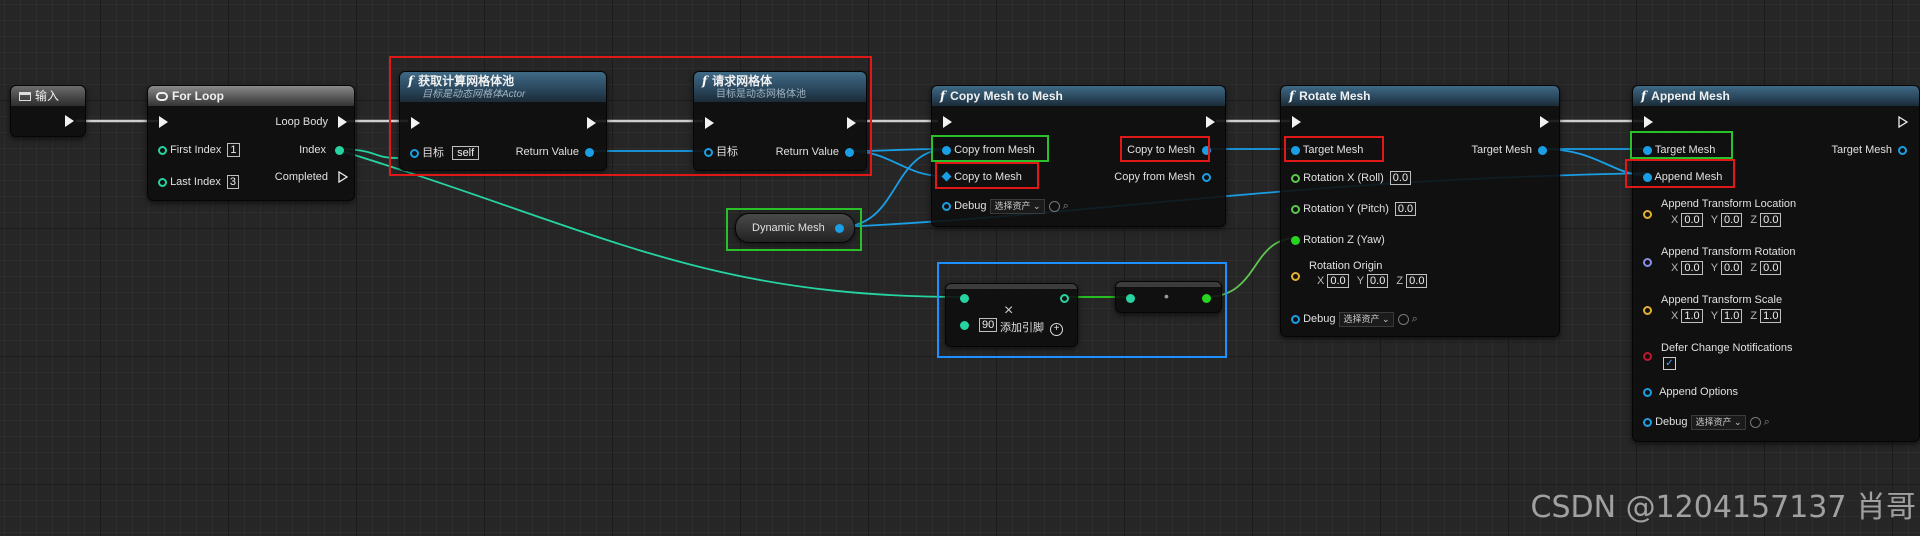 Image resolution: width=1920 pixels, height=536 pixels. I want to click on defer-checkbox: ✓, so click(1669, 363).